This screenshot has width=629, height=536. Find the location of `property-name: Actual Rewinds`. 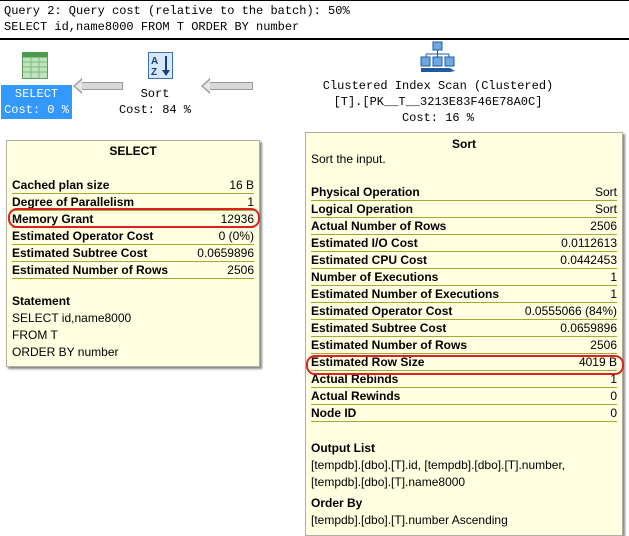

property-name: Actual Rewinds is located at coordinates (356, 396).